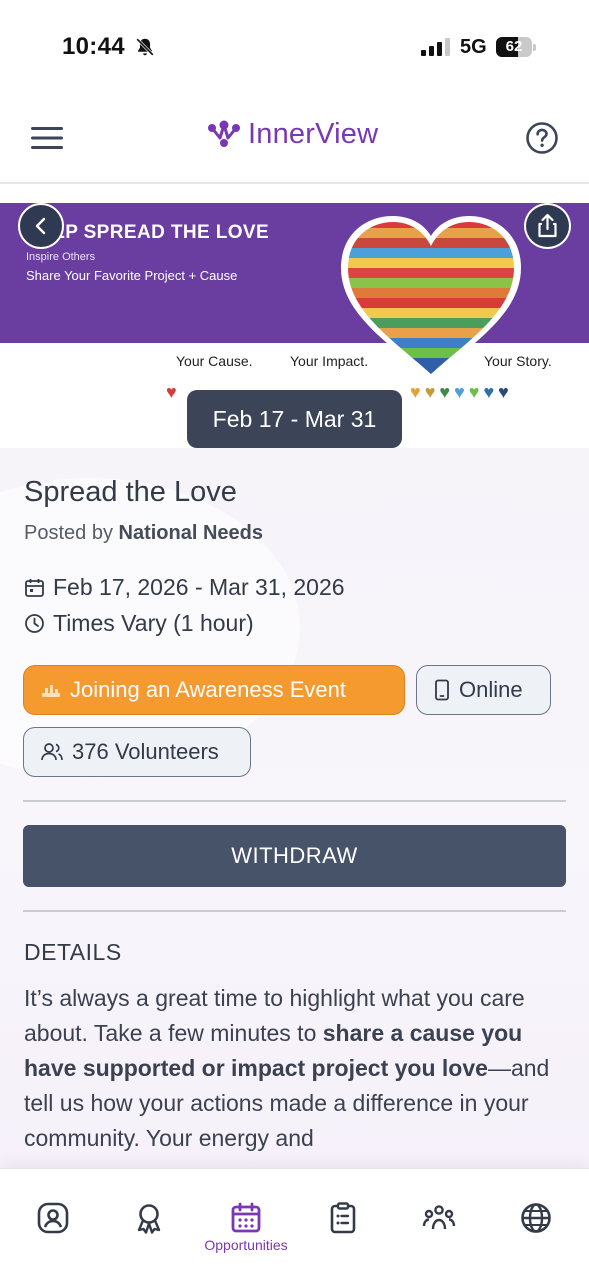  Describe the element at coordinates (294, 1224) in the screenshot. I see `bottom-nav: Opportunities` at that location.